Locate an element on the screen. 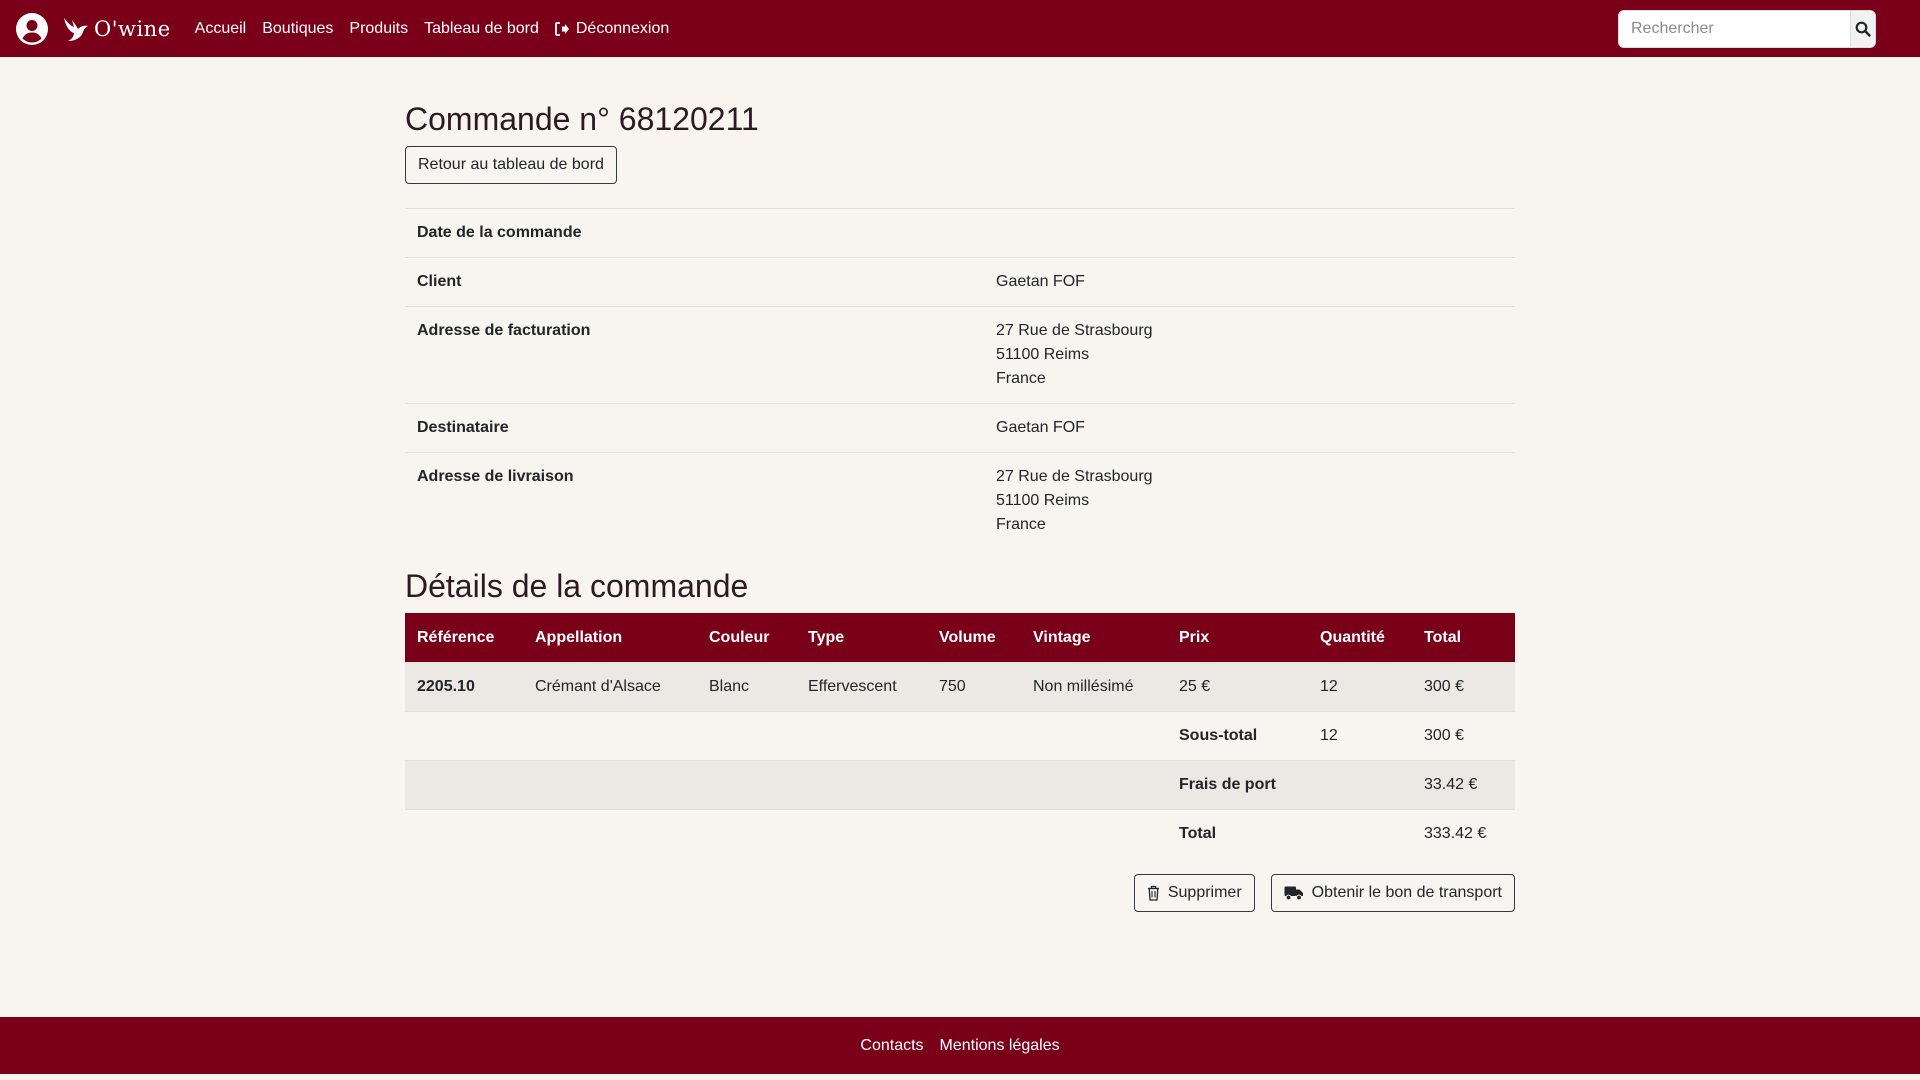  grand-total-label: Total is located at coordinates (1237, 833).